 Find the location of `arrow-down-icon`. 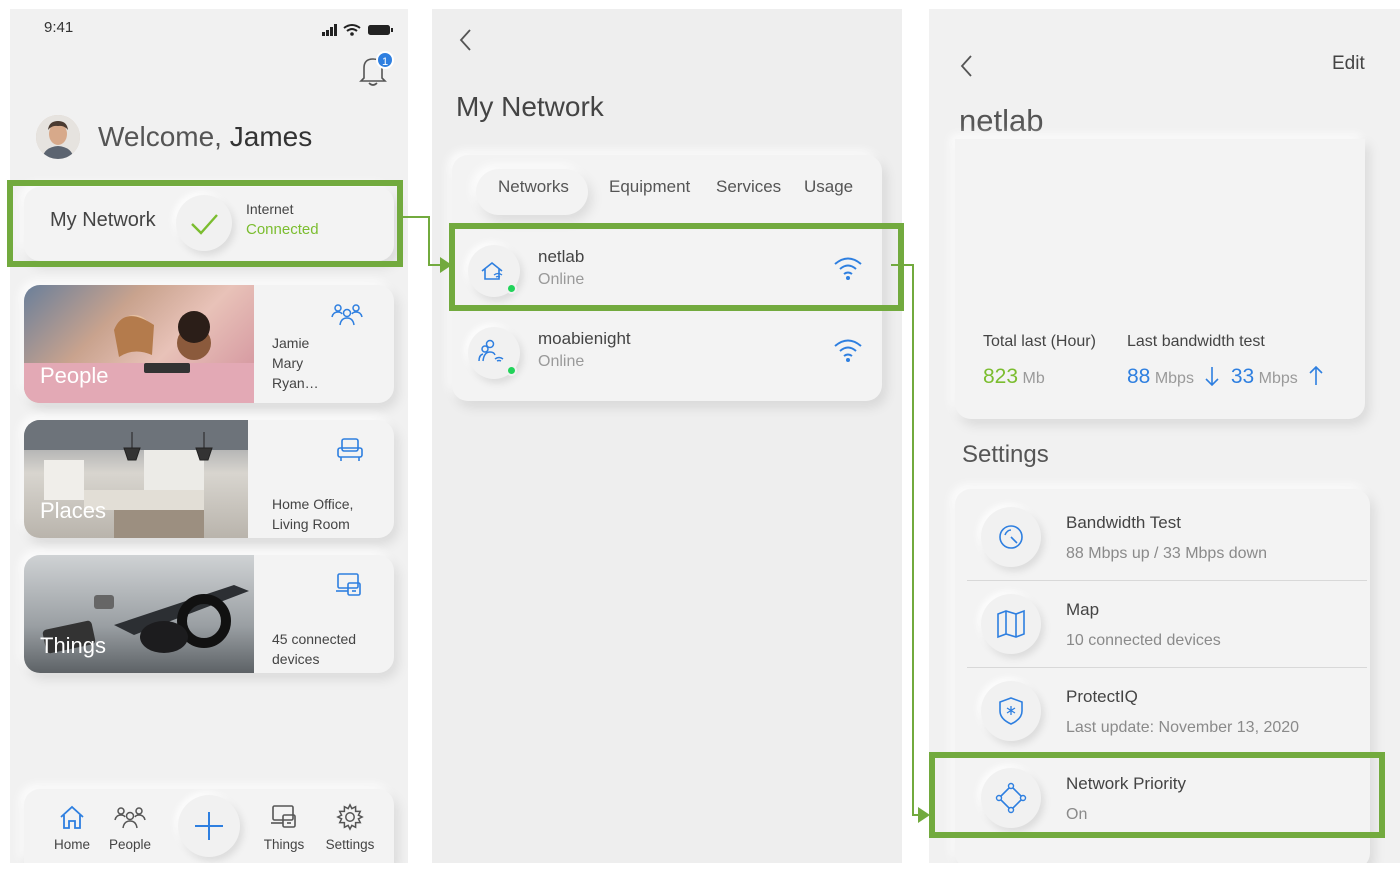

arrow-down-icon is located at coordinates (1212, 377).